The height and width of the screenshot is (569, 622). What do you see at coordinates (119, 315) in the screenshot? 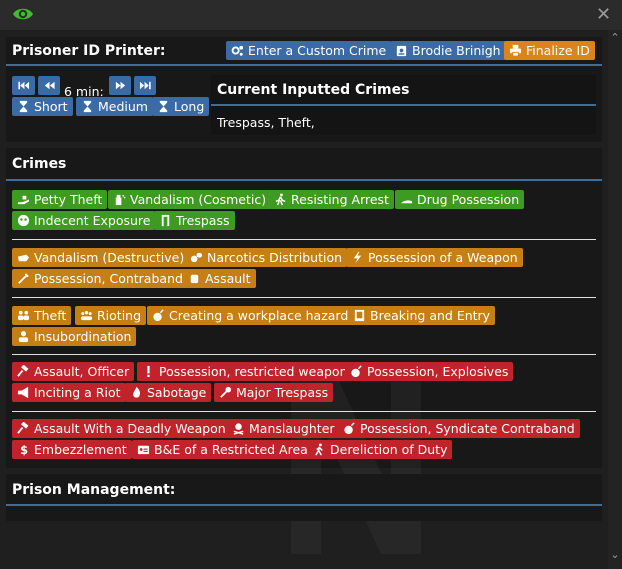
I see `crime-label: Rioting` at bounding box center [119, 315].